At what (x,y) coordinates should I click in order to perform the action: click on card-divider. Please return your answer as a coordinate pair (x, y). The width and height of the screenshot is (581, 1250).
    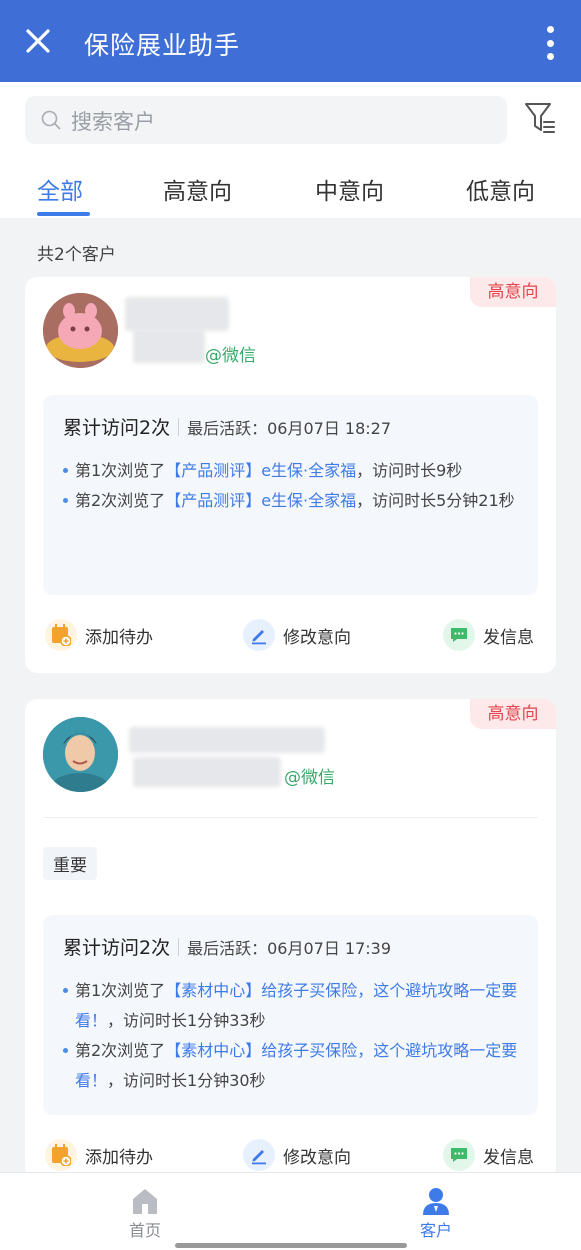
    Looking at the image, I should click on (290, 817).